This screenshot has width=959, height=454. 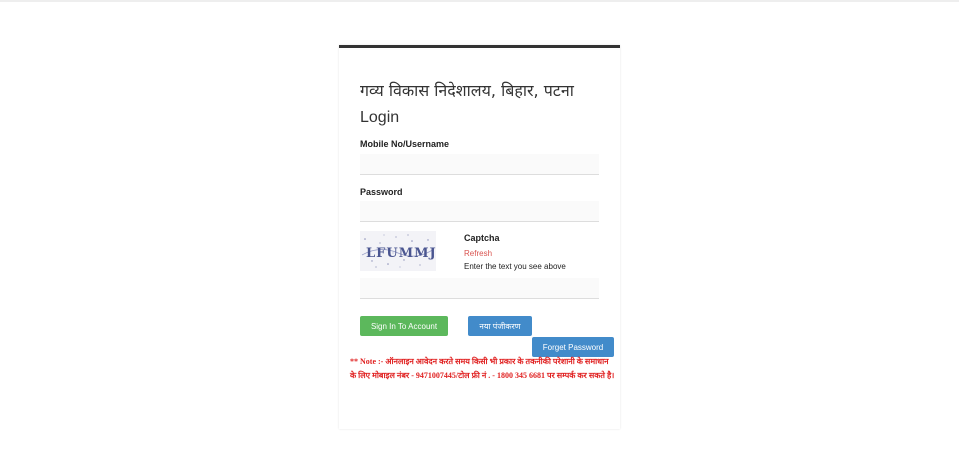 What do you see at coordinates (479, 1) in the screenshot?
I see `top-divider` at bounding box center [479, 1].